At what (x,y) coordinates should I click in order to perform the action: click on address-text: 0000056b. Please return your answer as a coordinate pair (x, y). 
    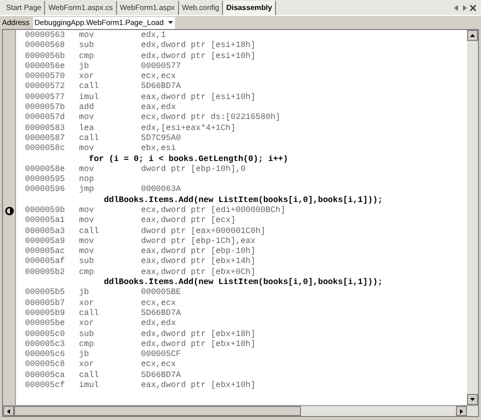
    Looking at the image, I should click on (45, 56).